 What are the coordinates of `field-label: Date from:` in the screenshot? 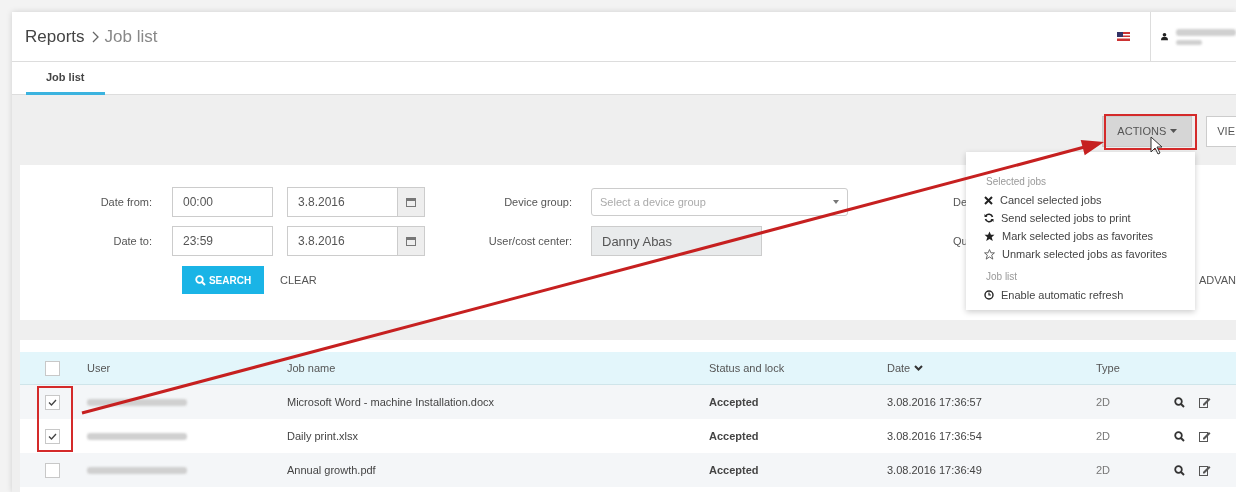 It's located at (125, 202).